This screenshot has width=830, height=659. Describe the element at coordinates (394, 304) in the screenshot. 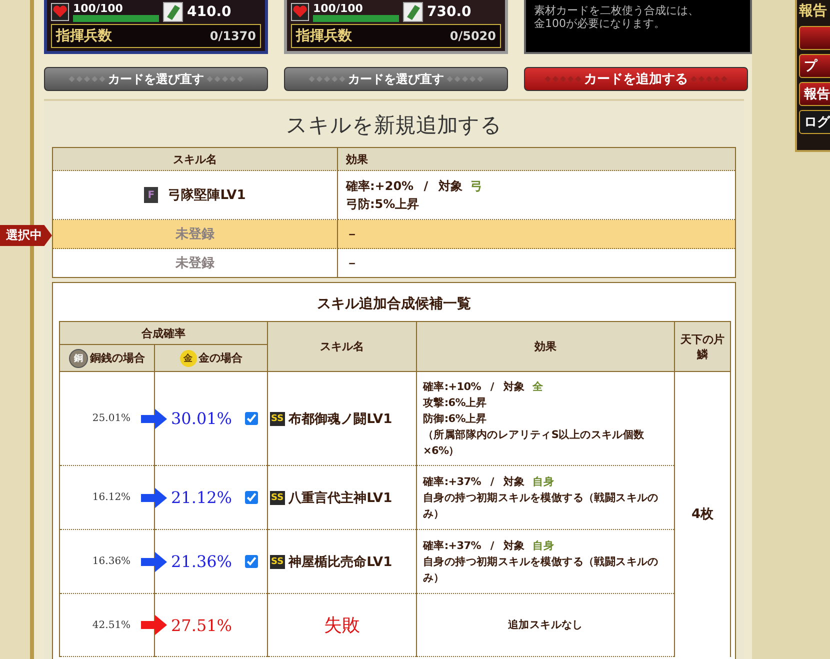

I see `section-title: スキル追加合成候補一覧` at that location.